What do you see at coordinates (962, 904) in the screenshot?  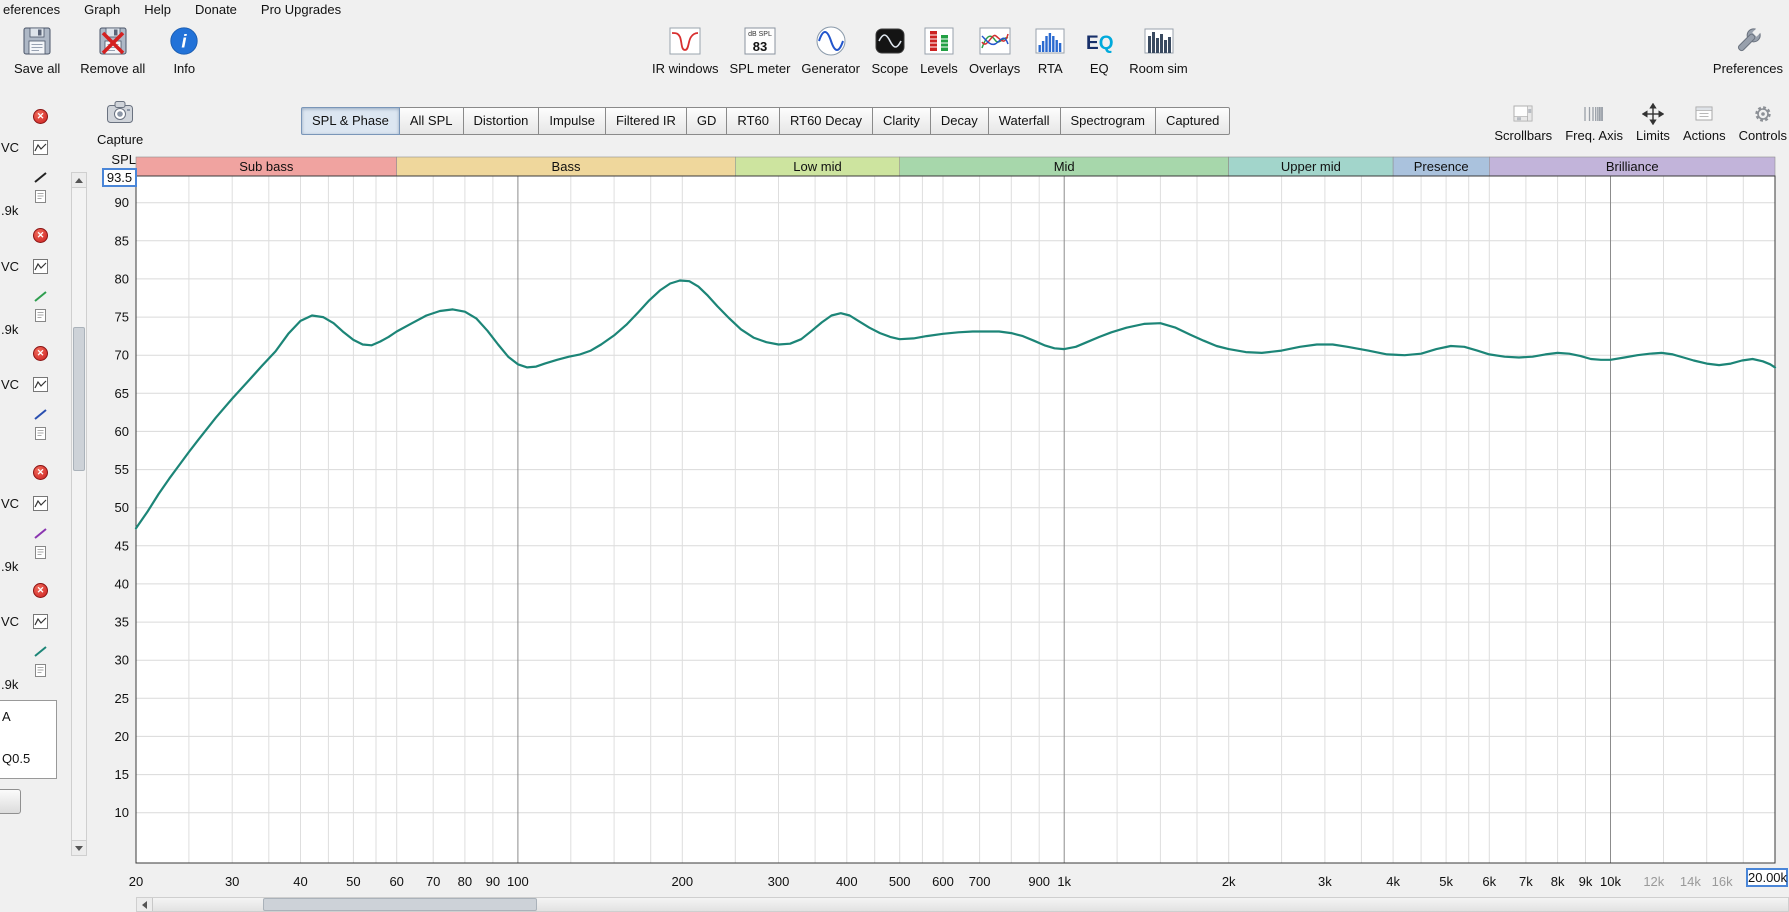 I see `chart-hscrollbar` at bounding box center [962, 904].